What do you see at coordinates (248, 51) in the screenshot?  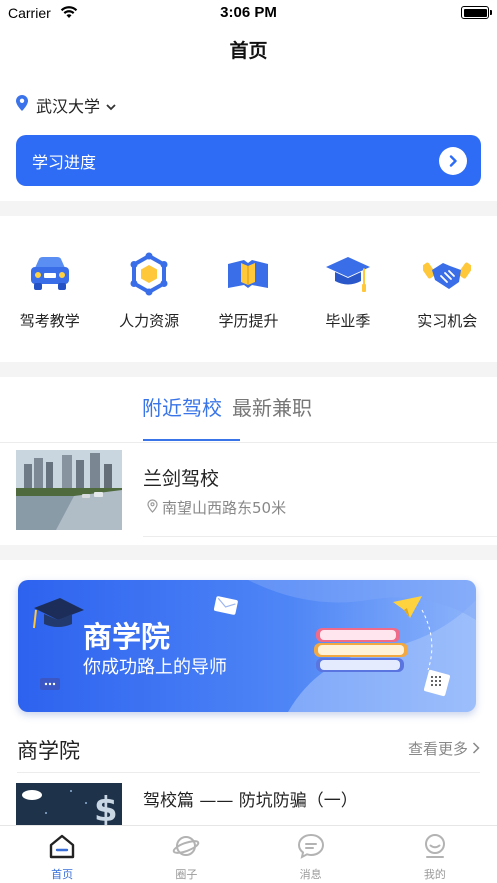 I see `page-title: 首页` at bounding box center [248, 51].